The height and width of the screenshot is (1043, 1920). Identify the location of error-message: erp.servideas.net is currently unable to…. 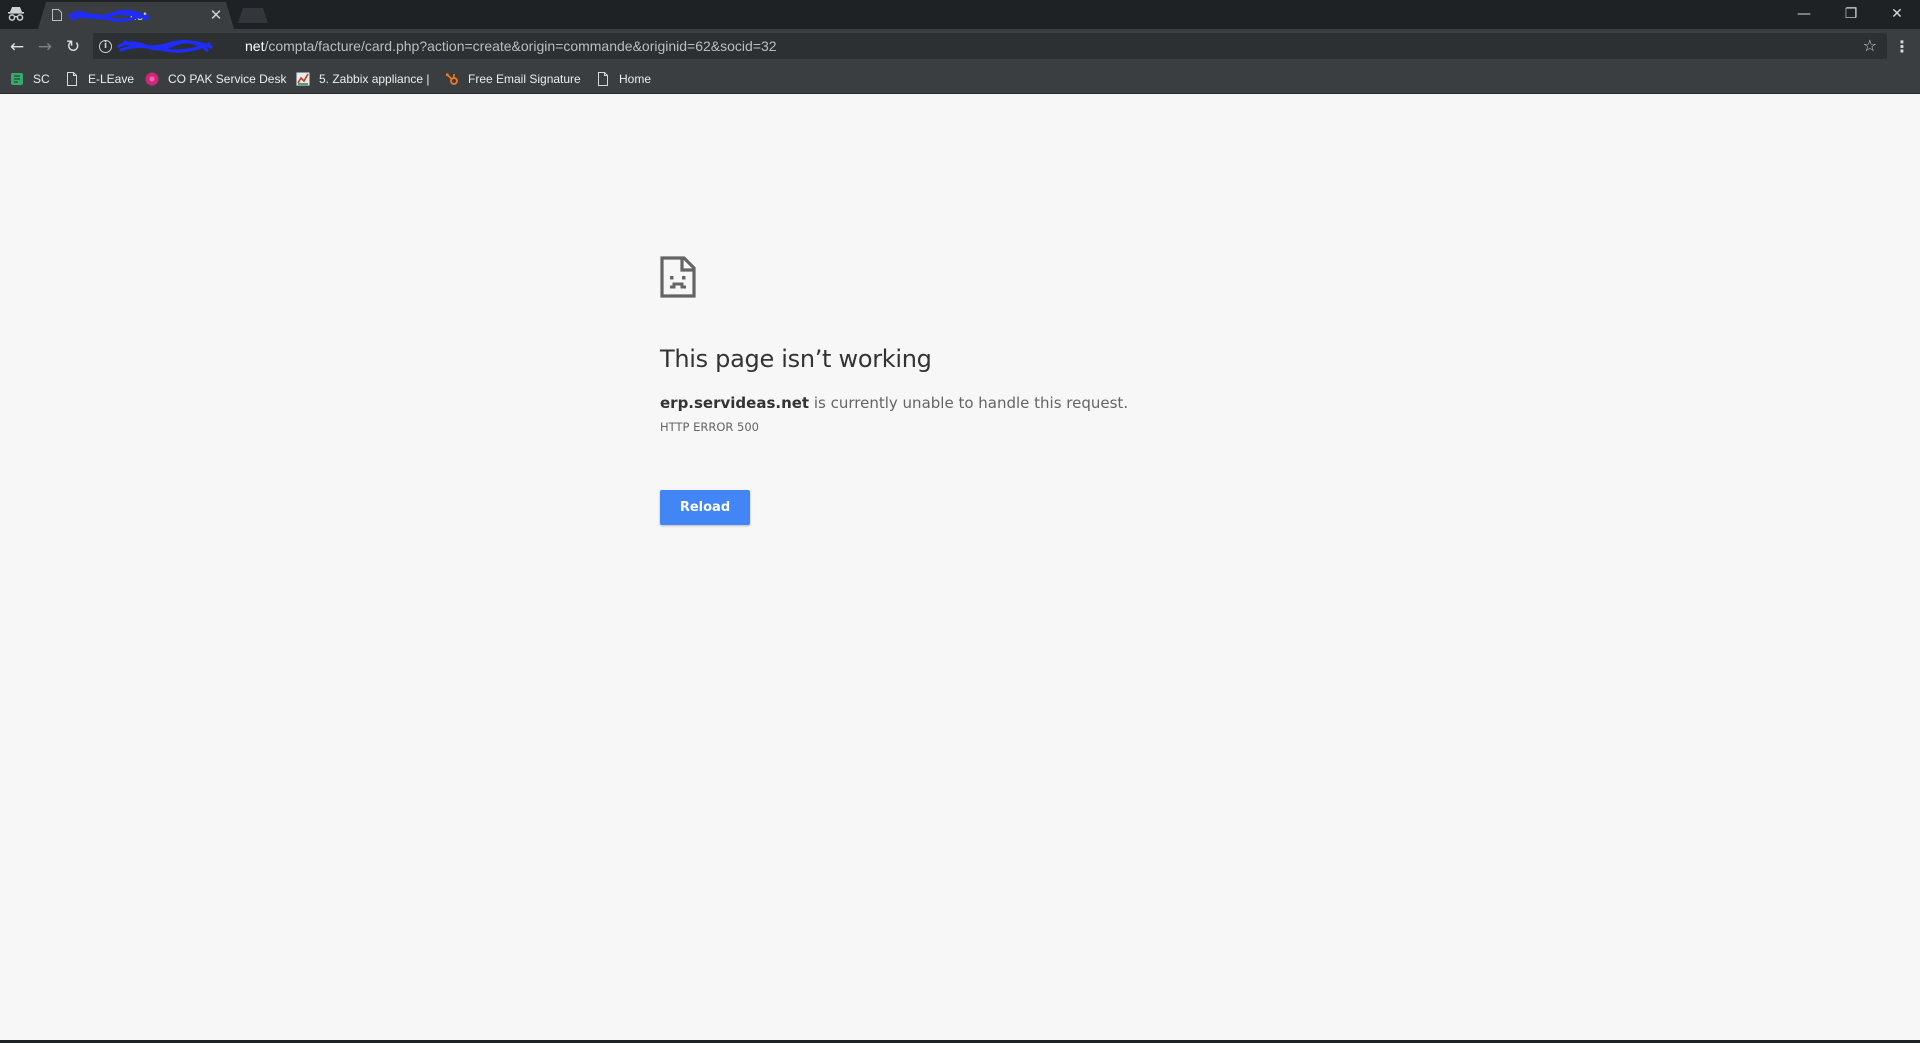
(894, 403).